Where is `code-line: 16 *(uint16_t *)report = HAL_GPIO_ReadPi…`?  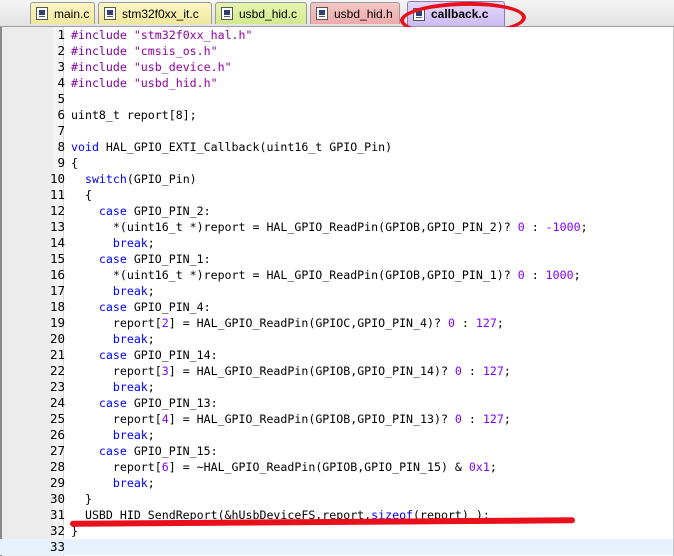
code-line: 16 *(uint16_t *)report = HAL_GPIO_ReadPi… is located at coordinates (337, 275).